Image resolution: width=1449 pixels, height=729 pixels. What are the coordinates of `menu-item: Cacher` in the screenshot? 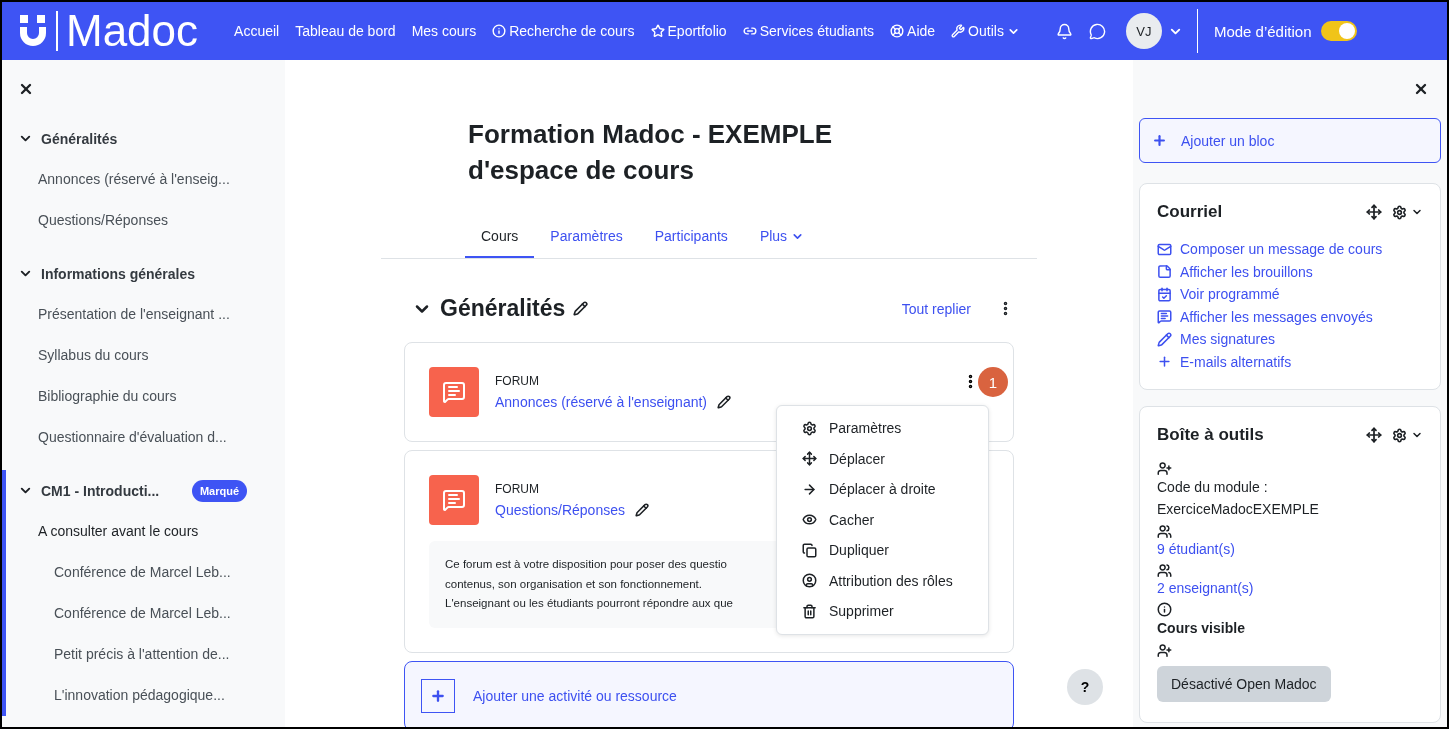 It's located at (882, 519).